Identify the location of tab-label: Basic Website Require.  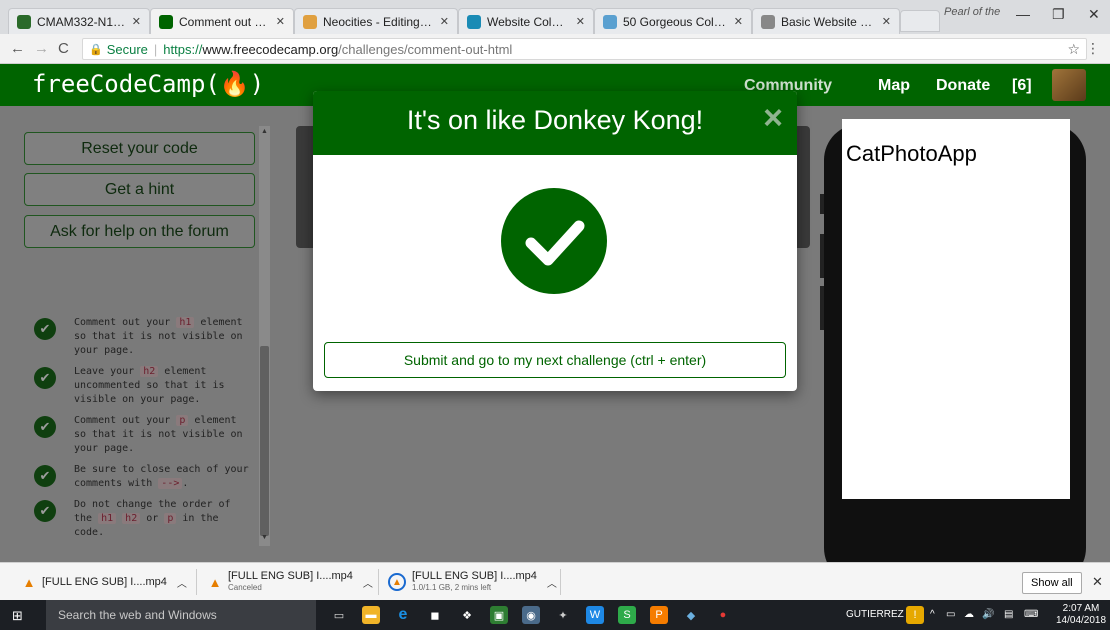
(828, 21).